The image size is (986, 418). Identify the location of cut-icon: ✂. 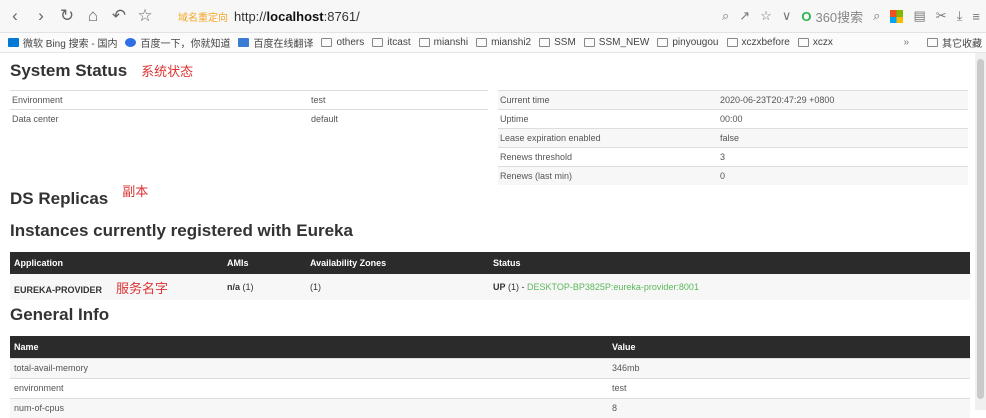
(941, 16).